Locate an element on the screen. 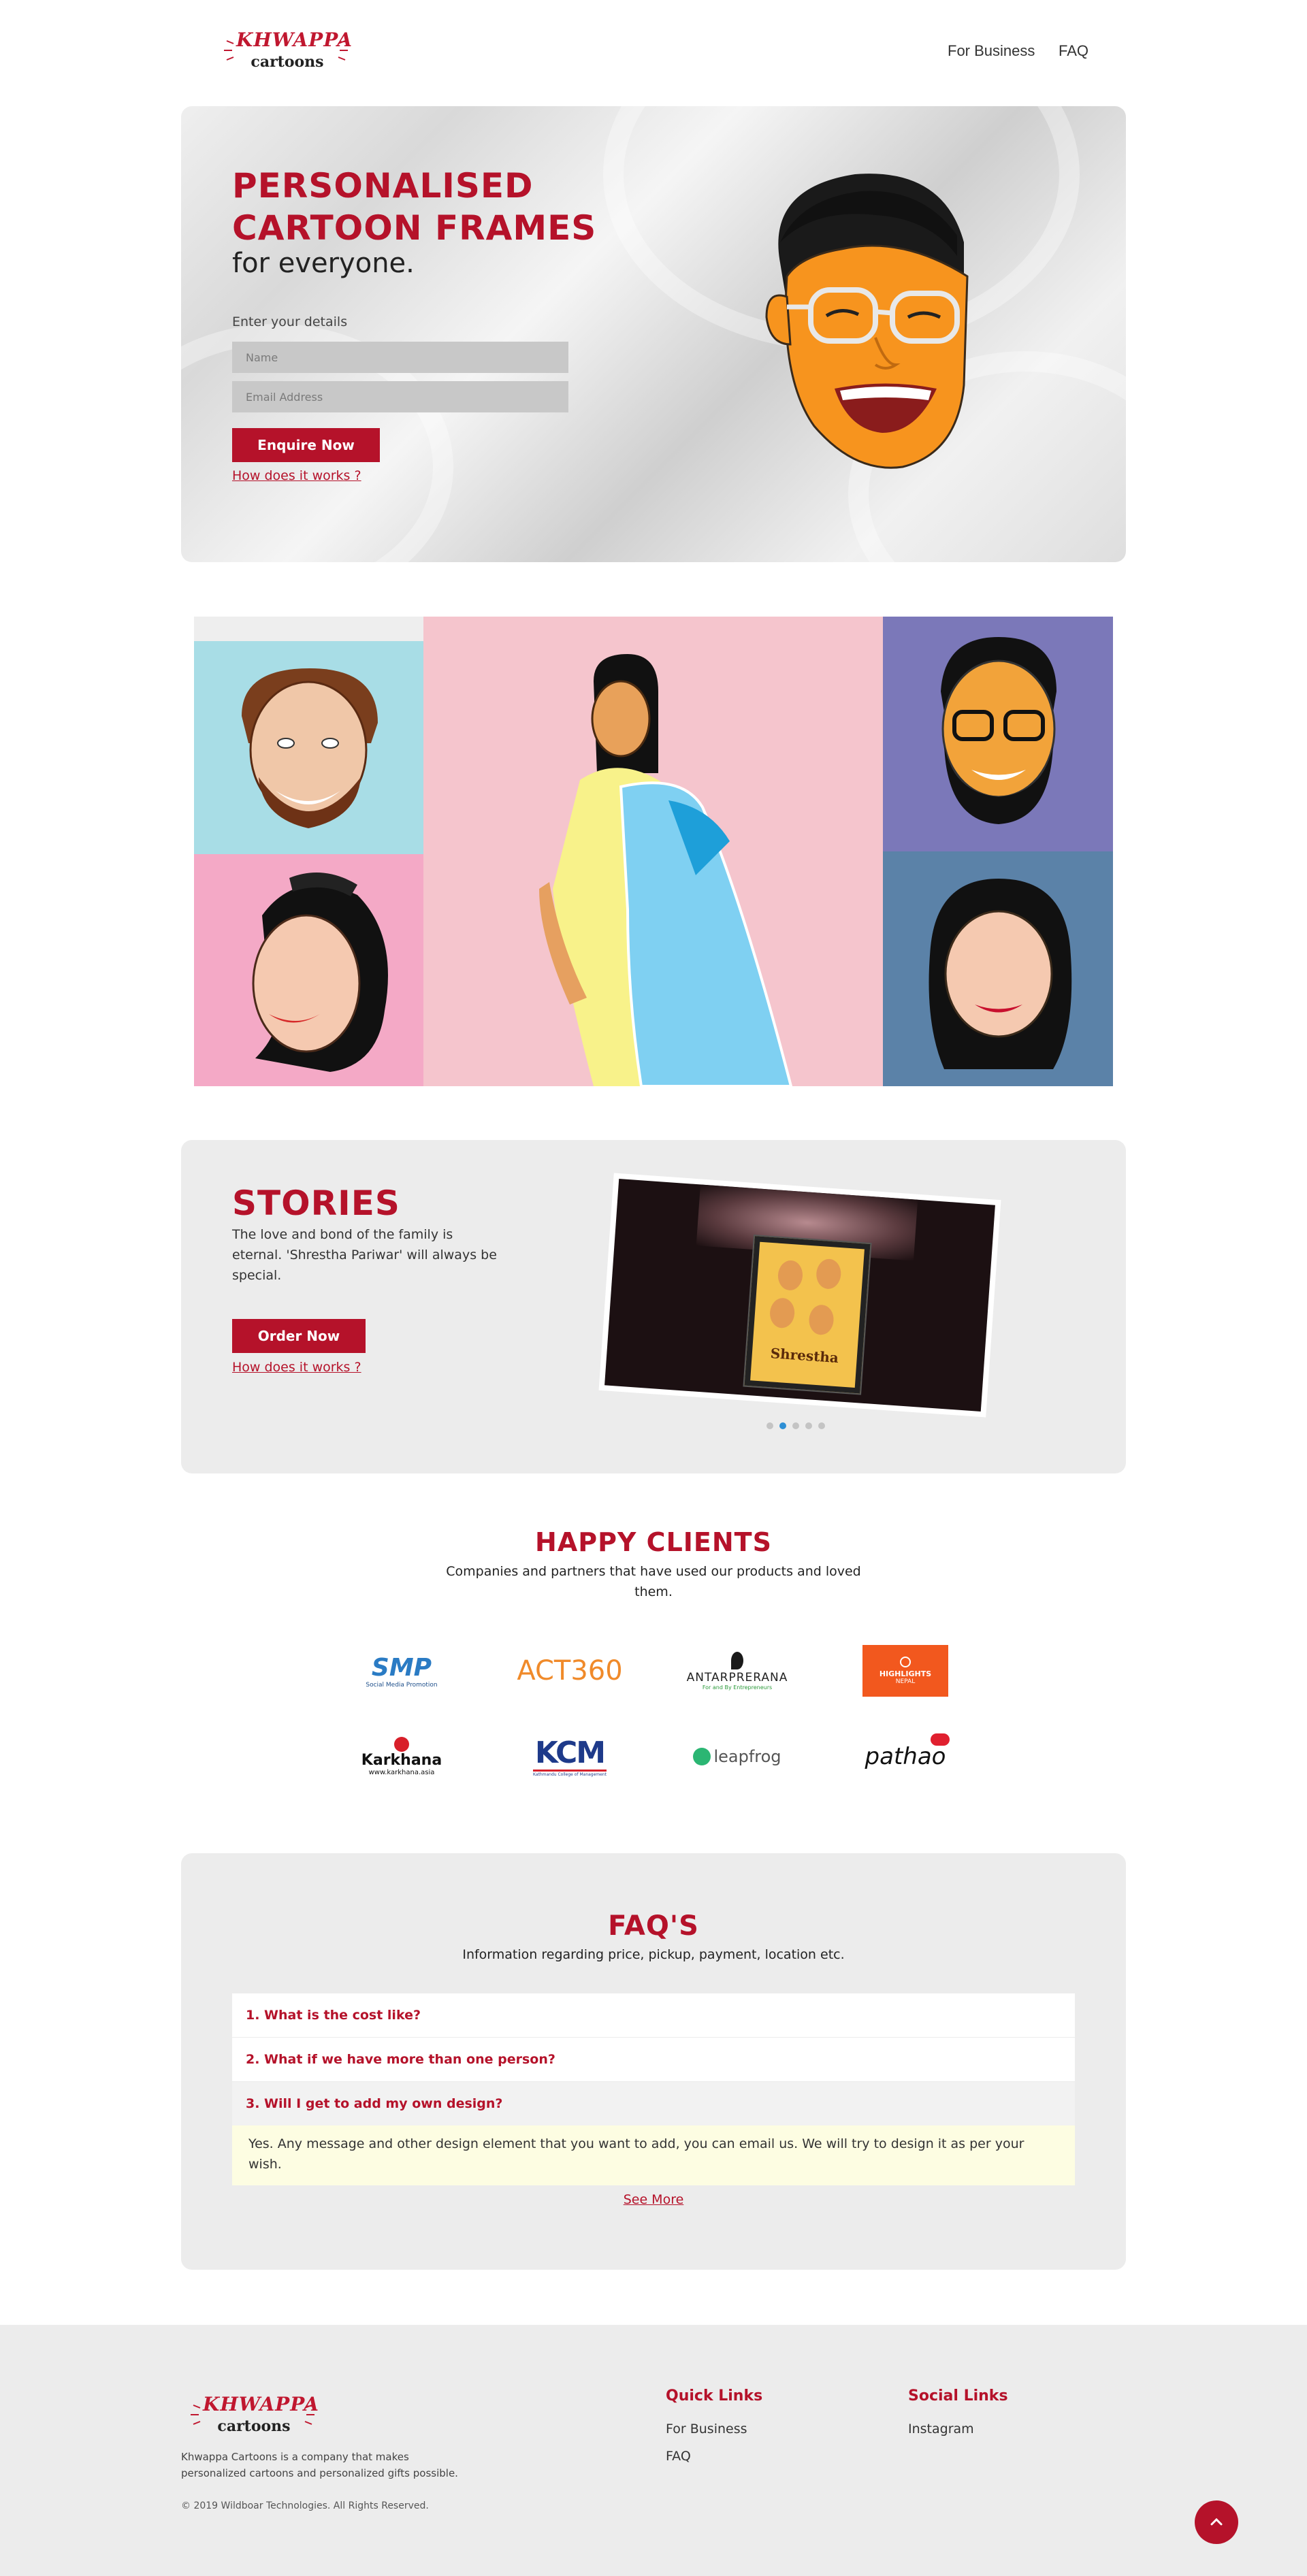  stories-title: STORIES is located at coordinates (316, 1203).